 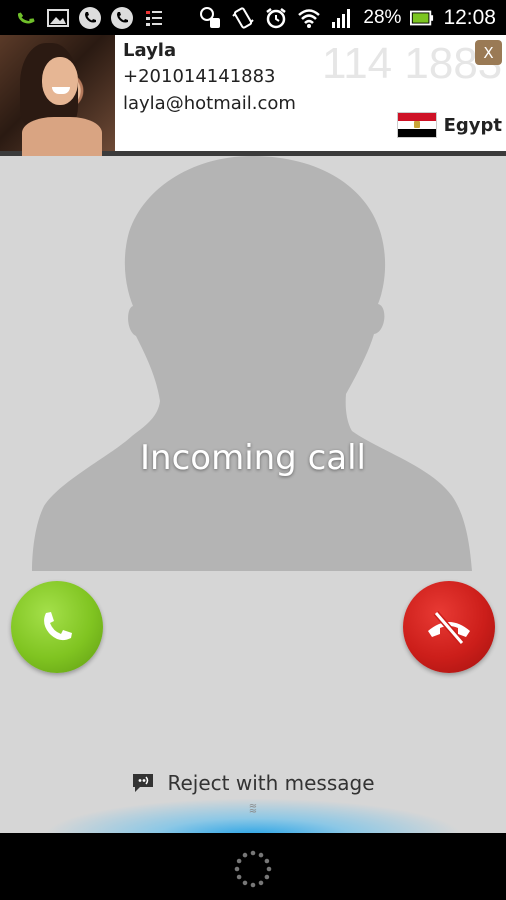 I want to click on reject-with-message-button: Reject with message, so click(x=253, y=783).